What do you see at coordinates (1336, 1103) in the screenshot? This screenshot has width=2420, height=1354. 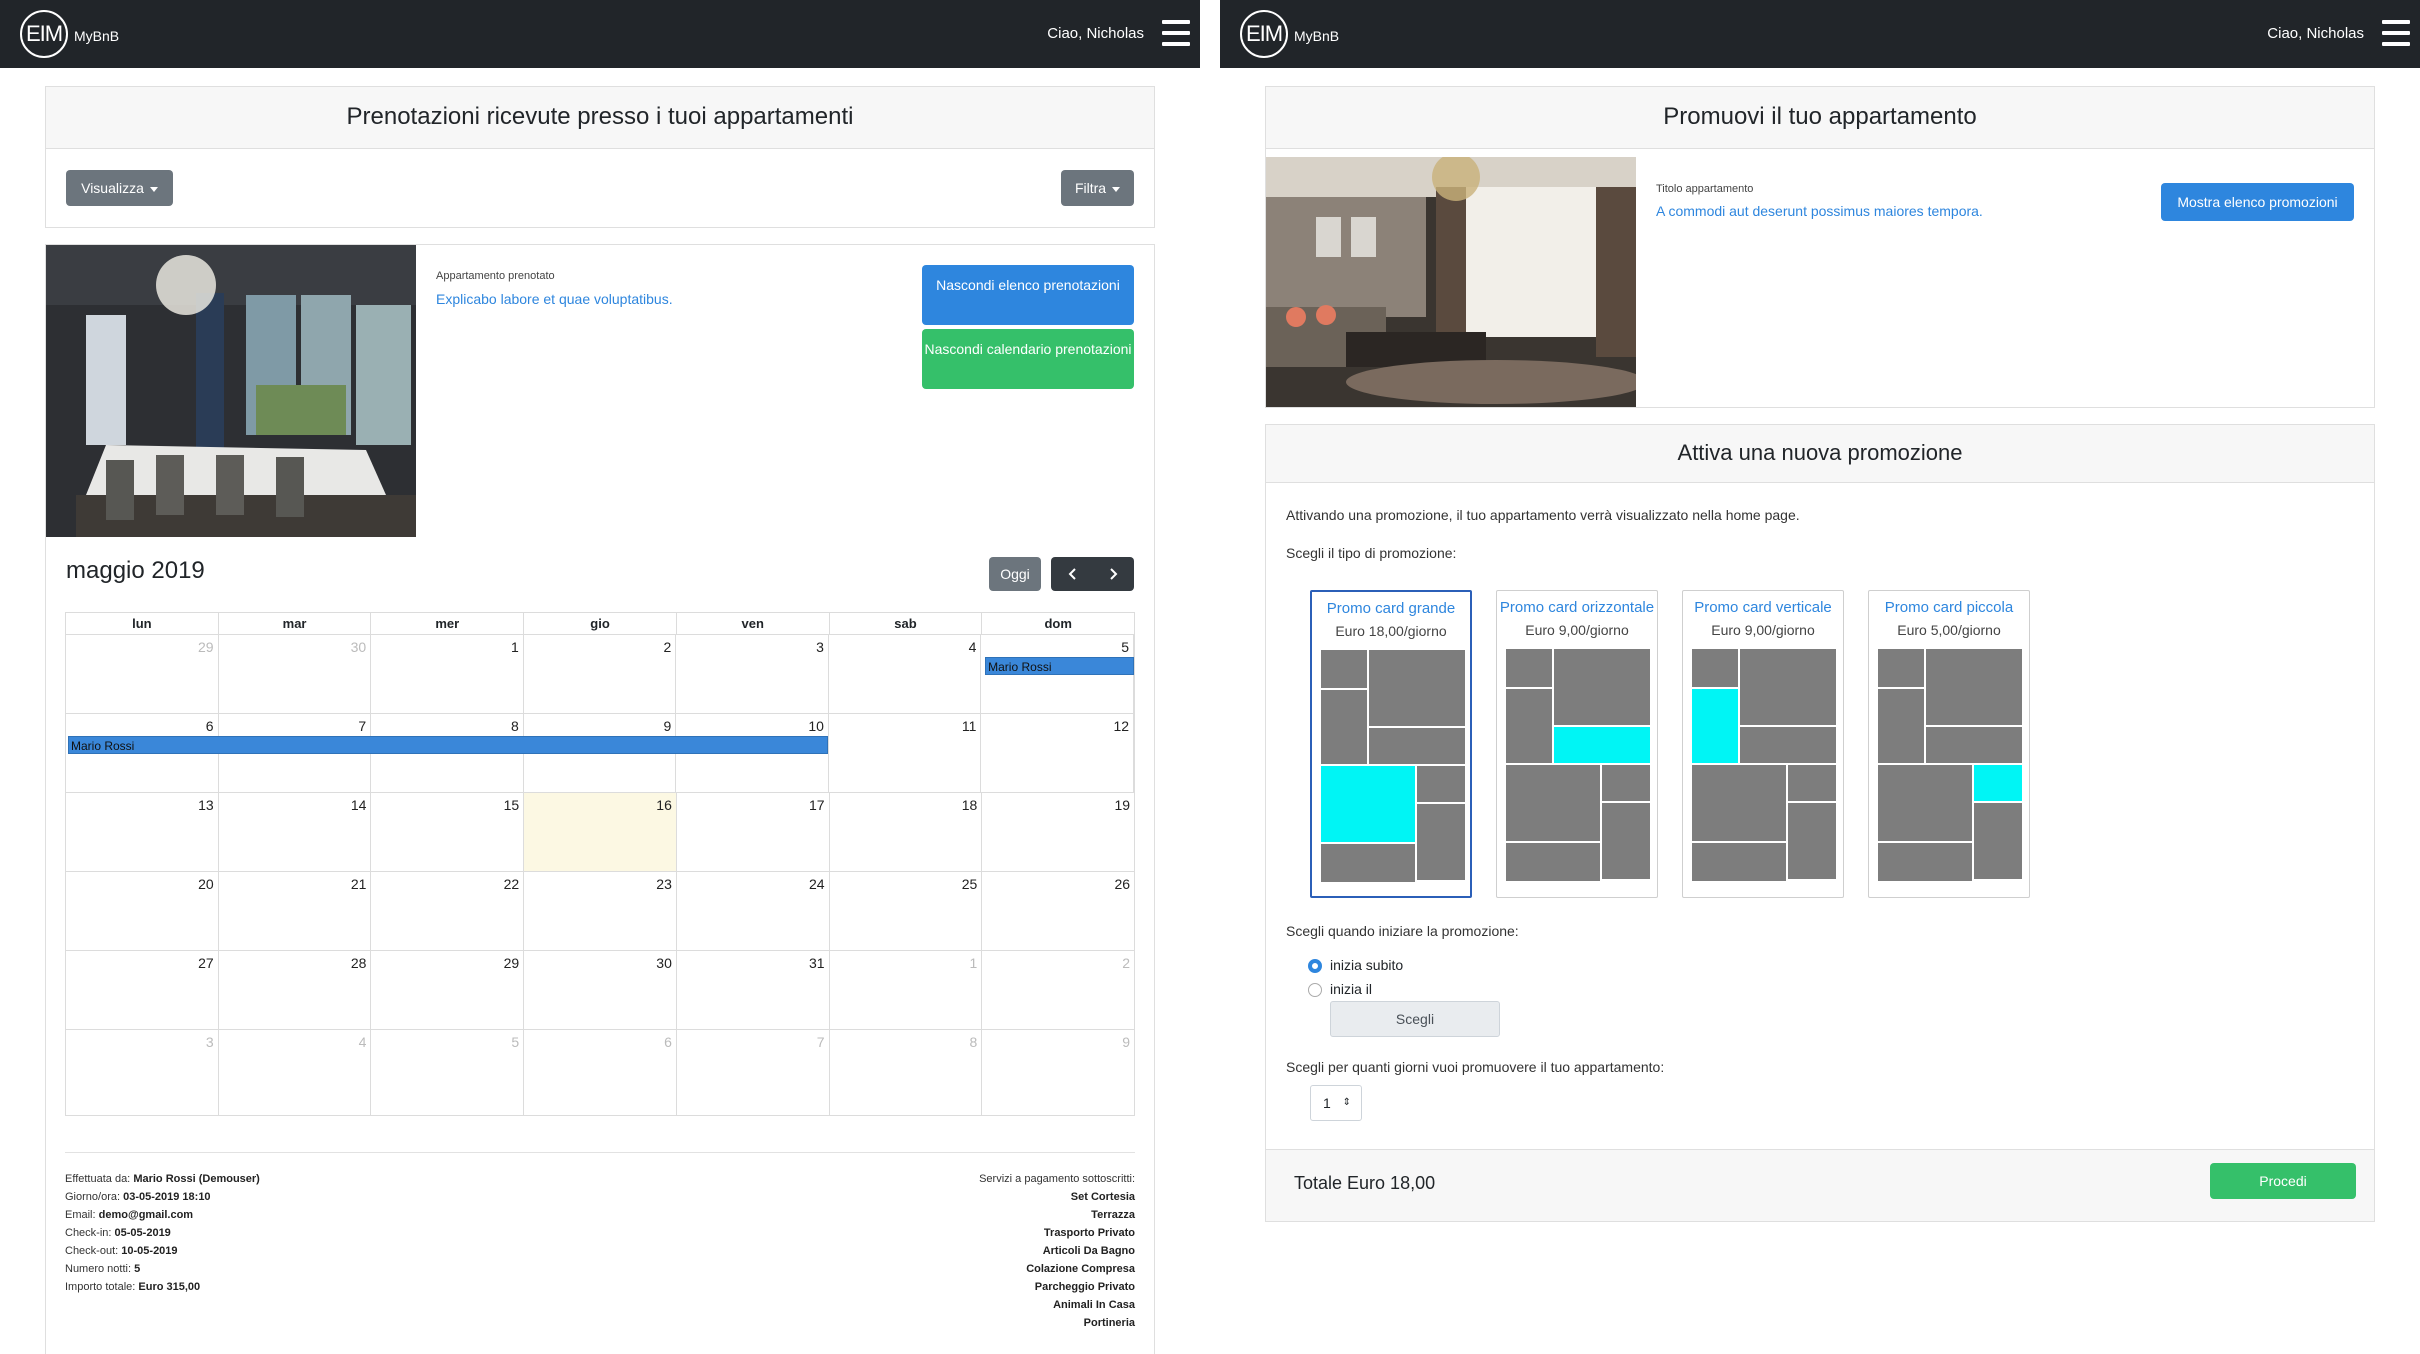 I see `duration-select: 1 ⇕` at bounding box center [1336, 1103].